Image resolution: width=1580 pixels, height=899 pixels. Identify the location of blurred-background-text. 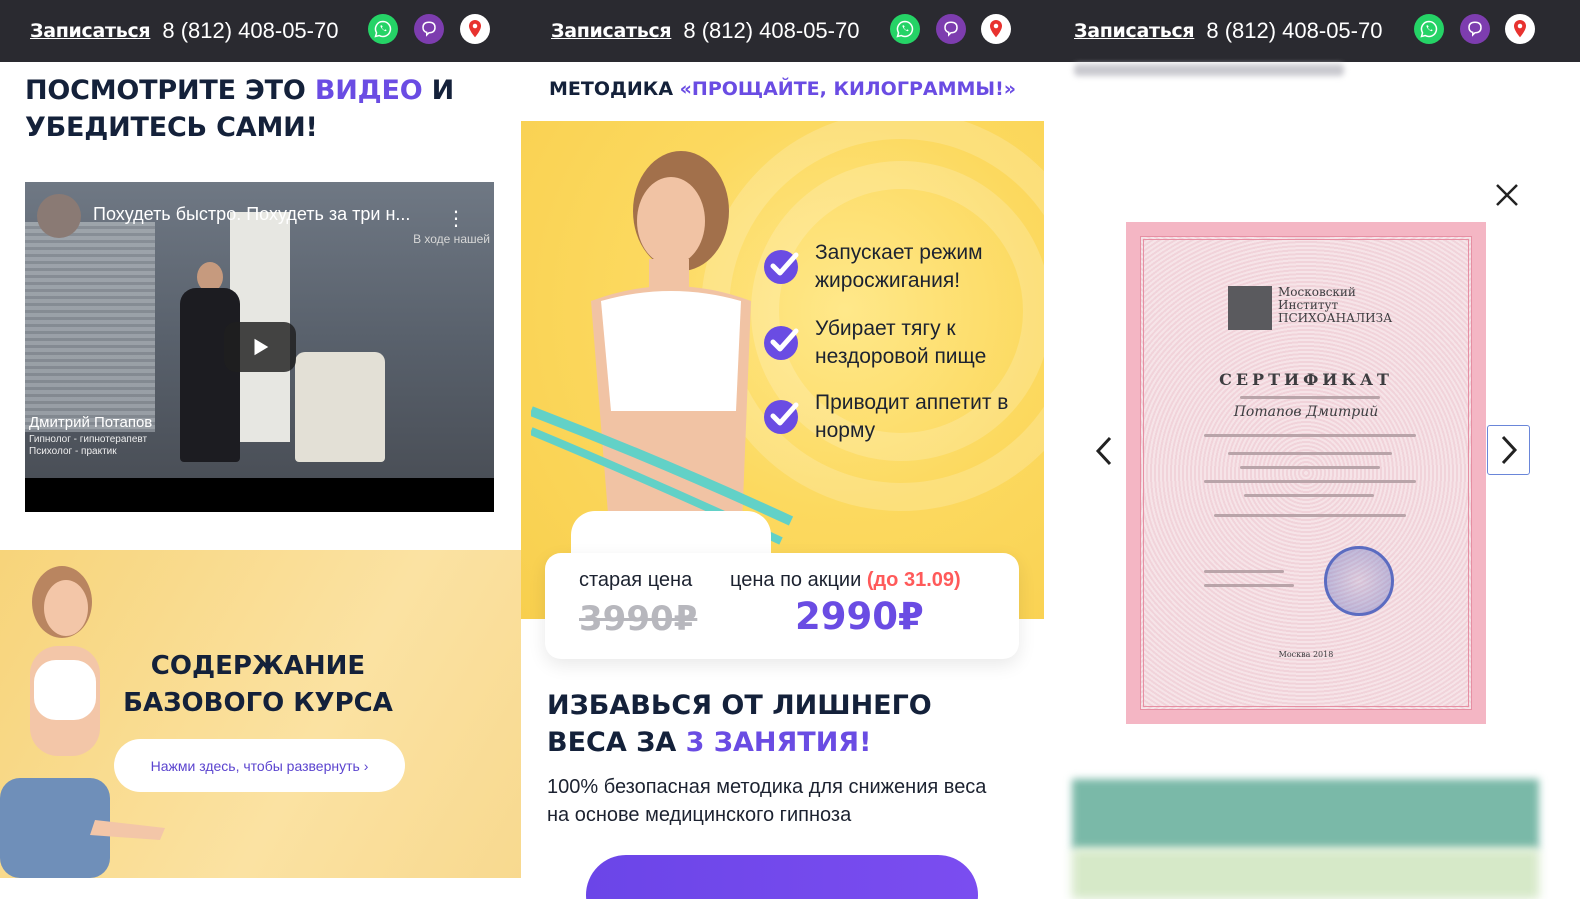
(1209, 70).